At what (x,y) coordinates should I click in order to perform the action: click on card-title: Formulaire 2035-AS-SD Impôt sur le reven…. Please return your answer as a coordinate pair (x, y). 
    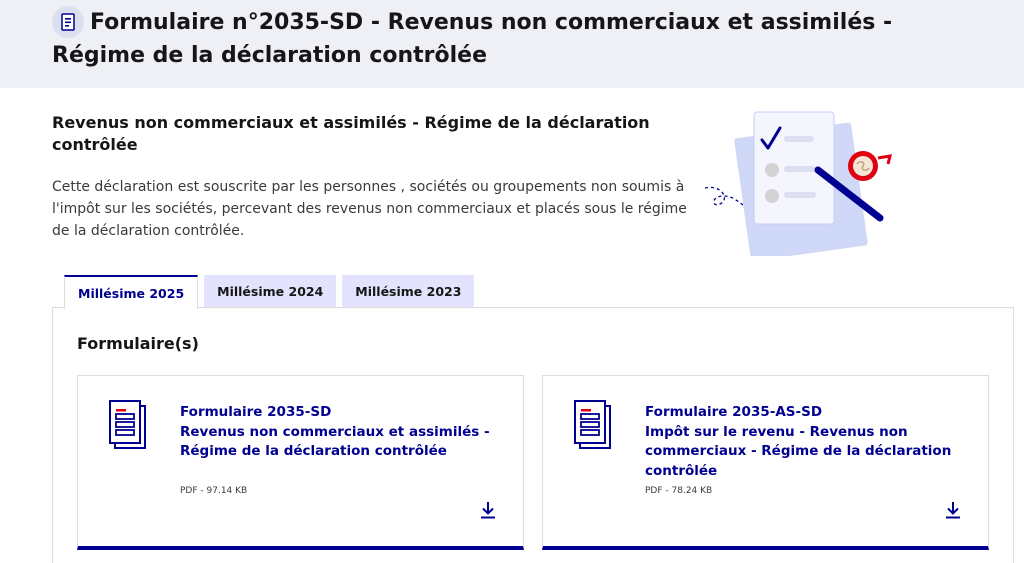
    Looking at the image, I should click on (800, 442).